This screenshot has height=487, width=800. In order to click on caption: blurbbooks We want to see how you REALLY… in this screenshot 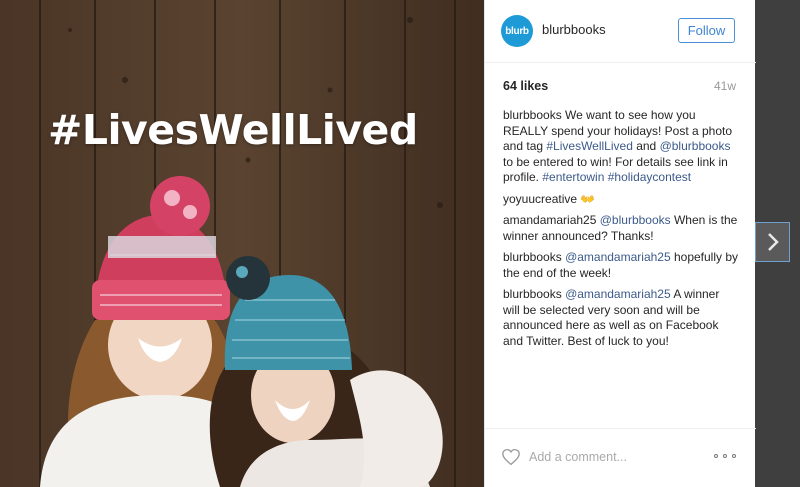, I will do `click(621, 147)`.